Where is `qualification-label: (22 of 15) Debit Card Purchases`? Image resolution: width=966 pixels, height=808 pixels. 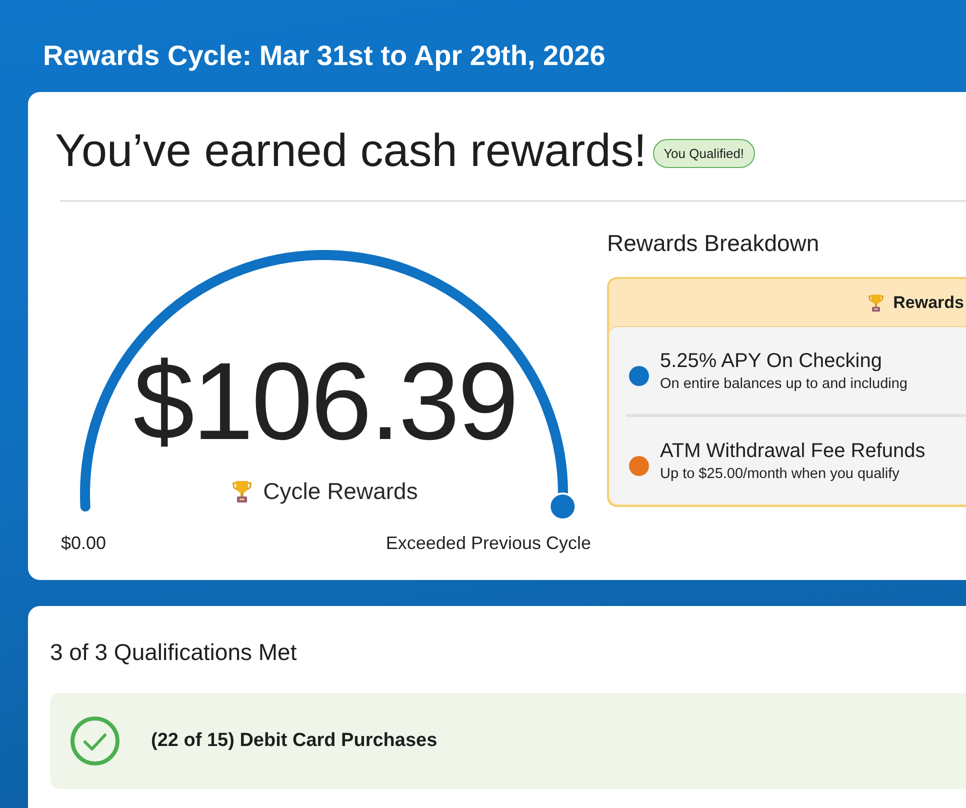
qualification-label: (22 of 15) Debit Card Purchases is located at coordinates (294, 741).